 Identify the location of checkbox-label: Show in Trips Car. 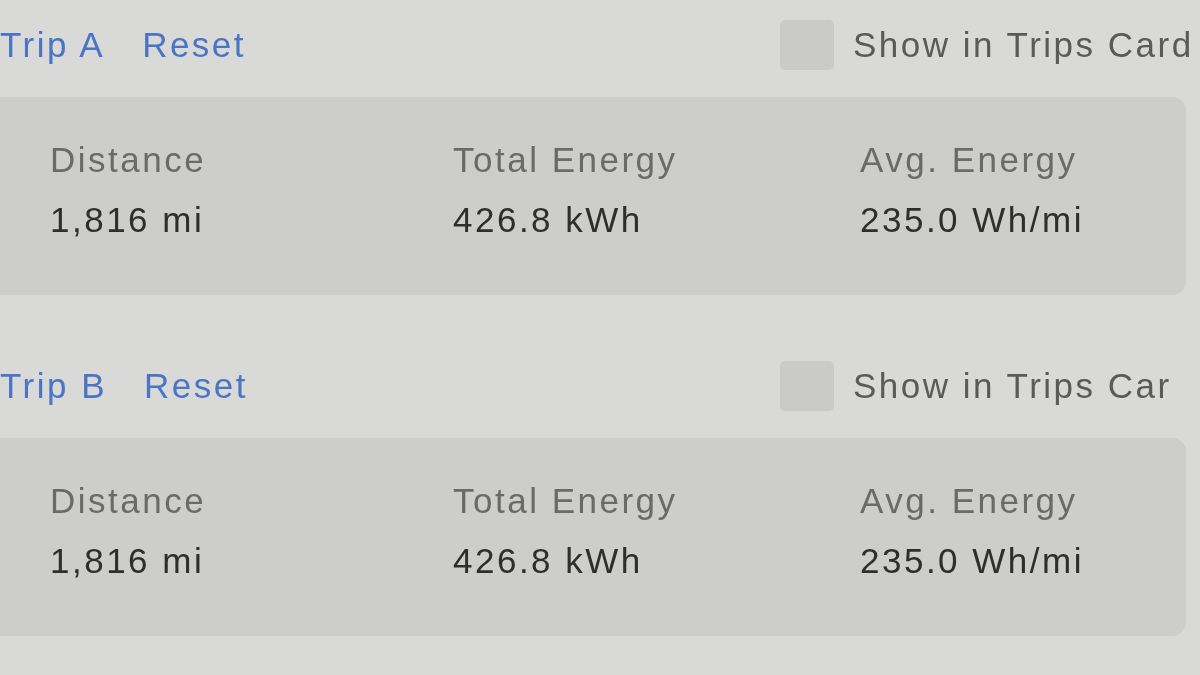
(1012, 386).